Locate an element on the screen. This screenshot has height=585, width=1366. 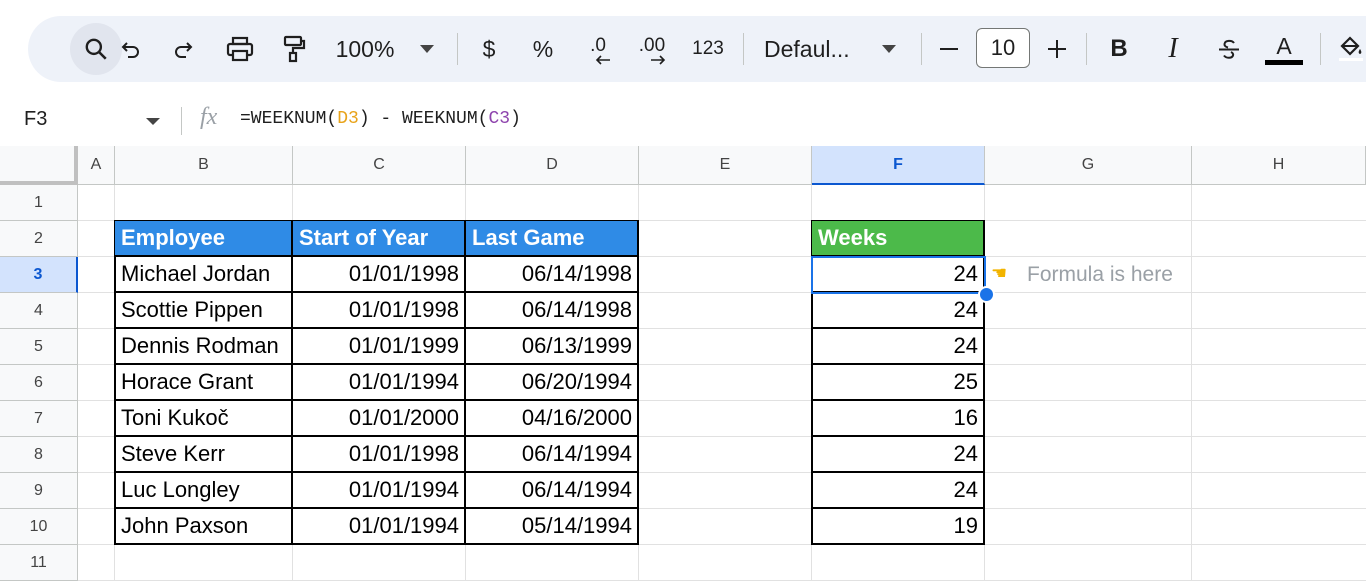
formula-input: =WEEKNUM(D3) - WEEKNUM(C3) is located at coordinates (380, 119).